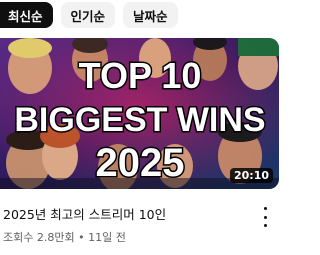 The width and height of the screenshot is (320, 255). I want to click on filter-chip-popular: 인기순, so click(88, 15).